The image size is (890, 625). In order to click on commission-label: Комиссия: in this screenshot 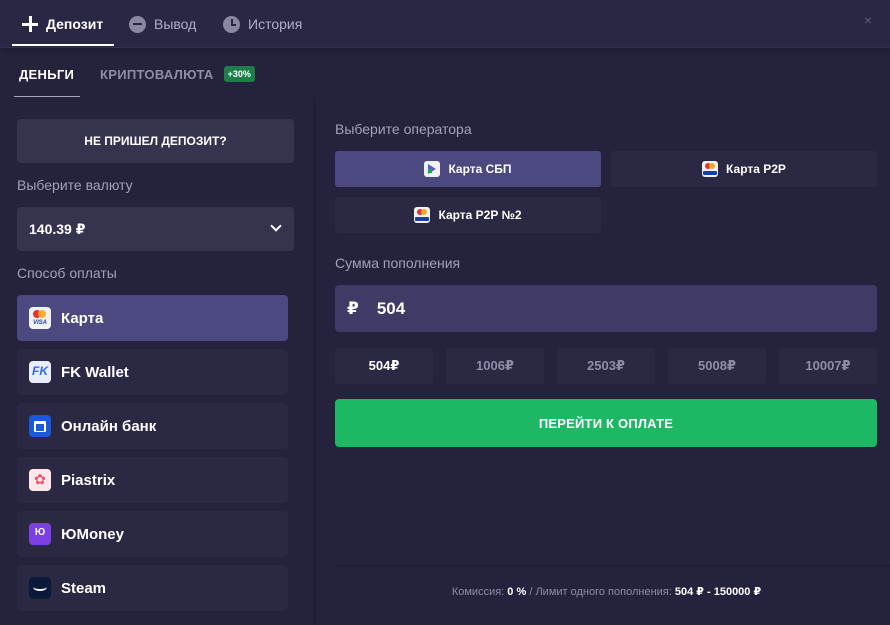, I will do `click(478, 592)`.